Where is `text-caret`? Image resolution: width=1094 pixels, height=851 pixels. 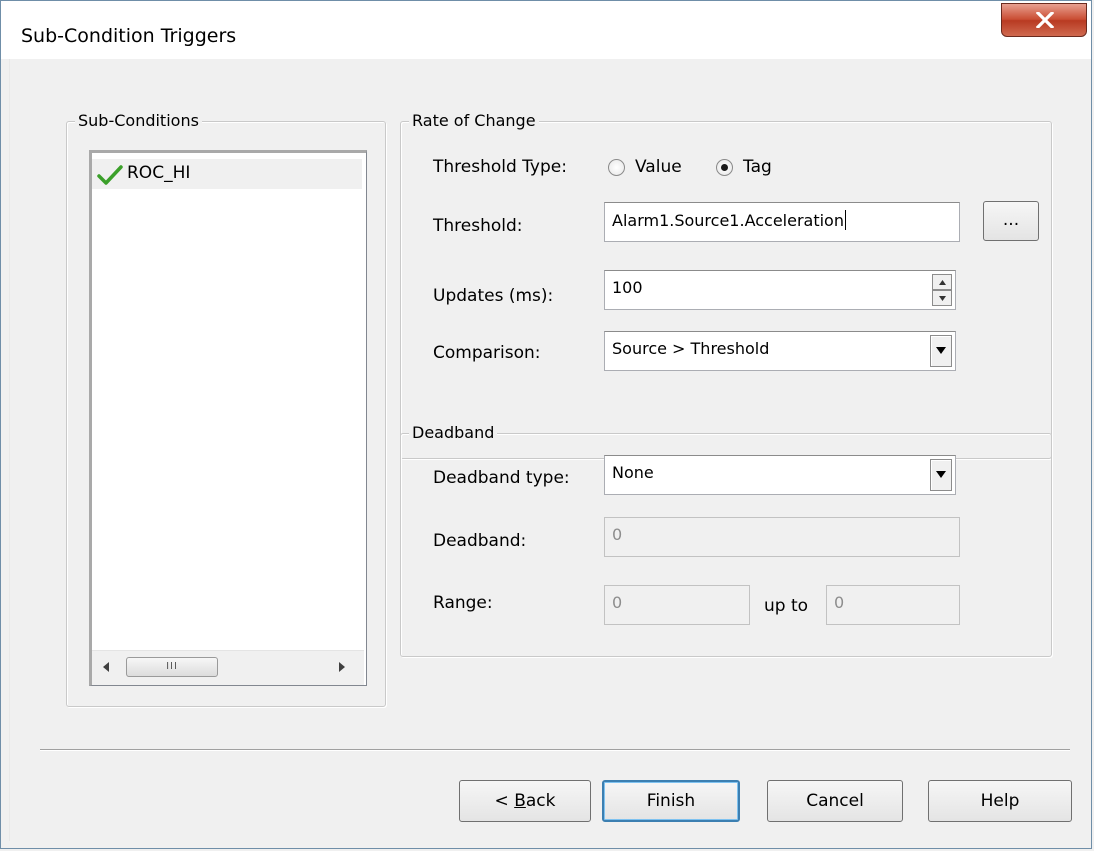 text-caret is located at coordinates (845, 220).